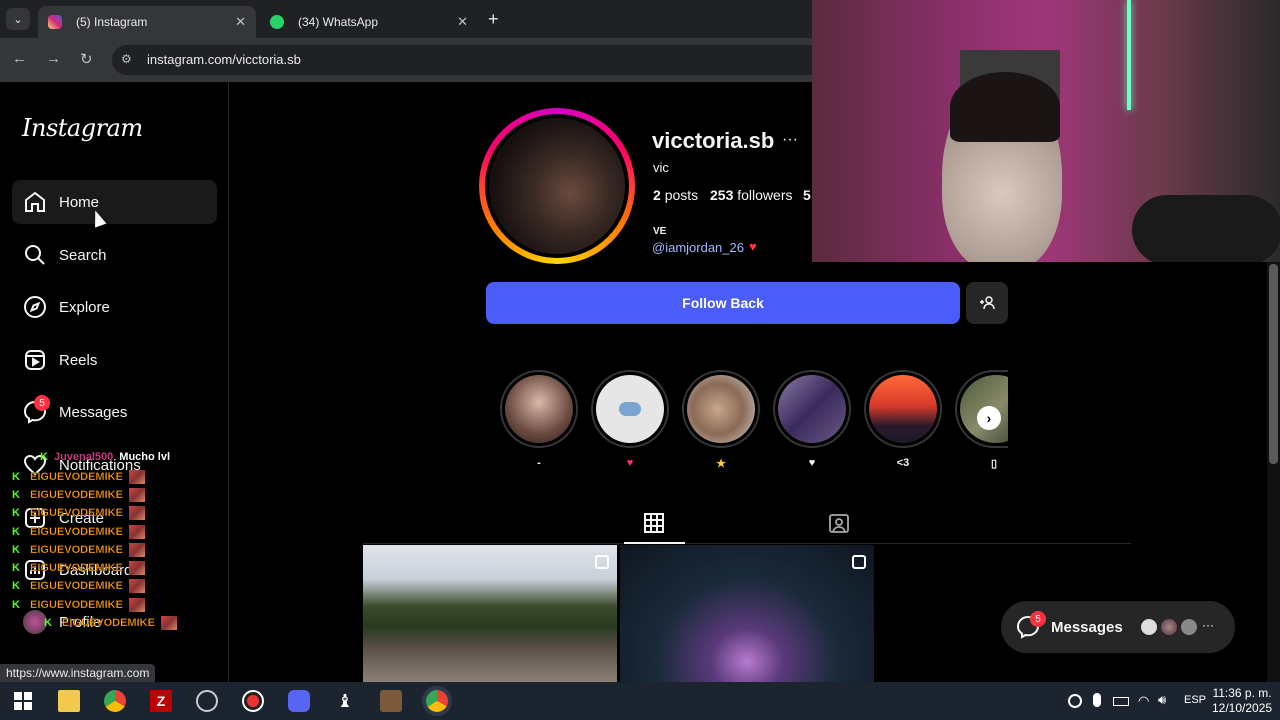  What do you see at coordinates (1046, 131) in the screenshot?
I see `webcam-overlay` at bounding box center [1046, 131].